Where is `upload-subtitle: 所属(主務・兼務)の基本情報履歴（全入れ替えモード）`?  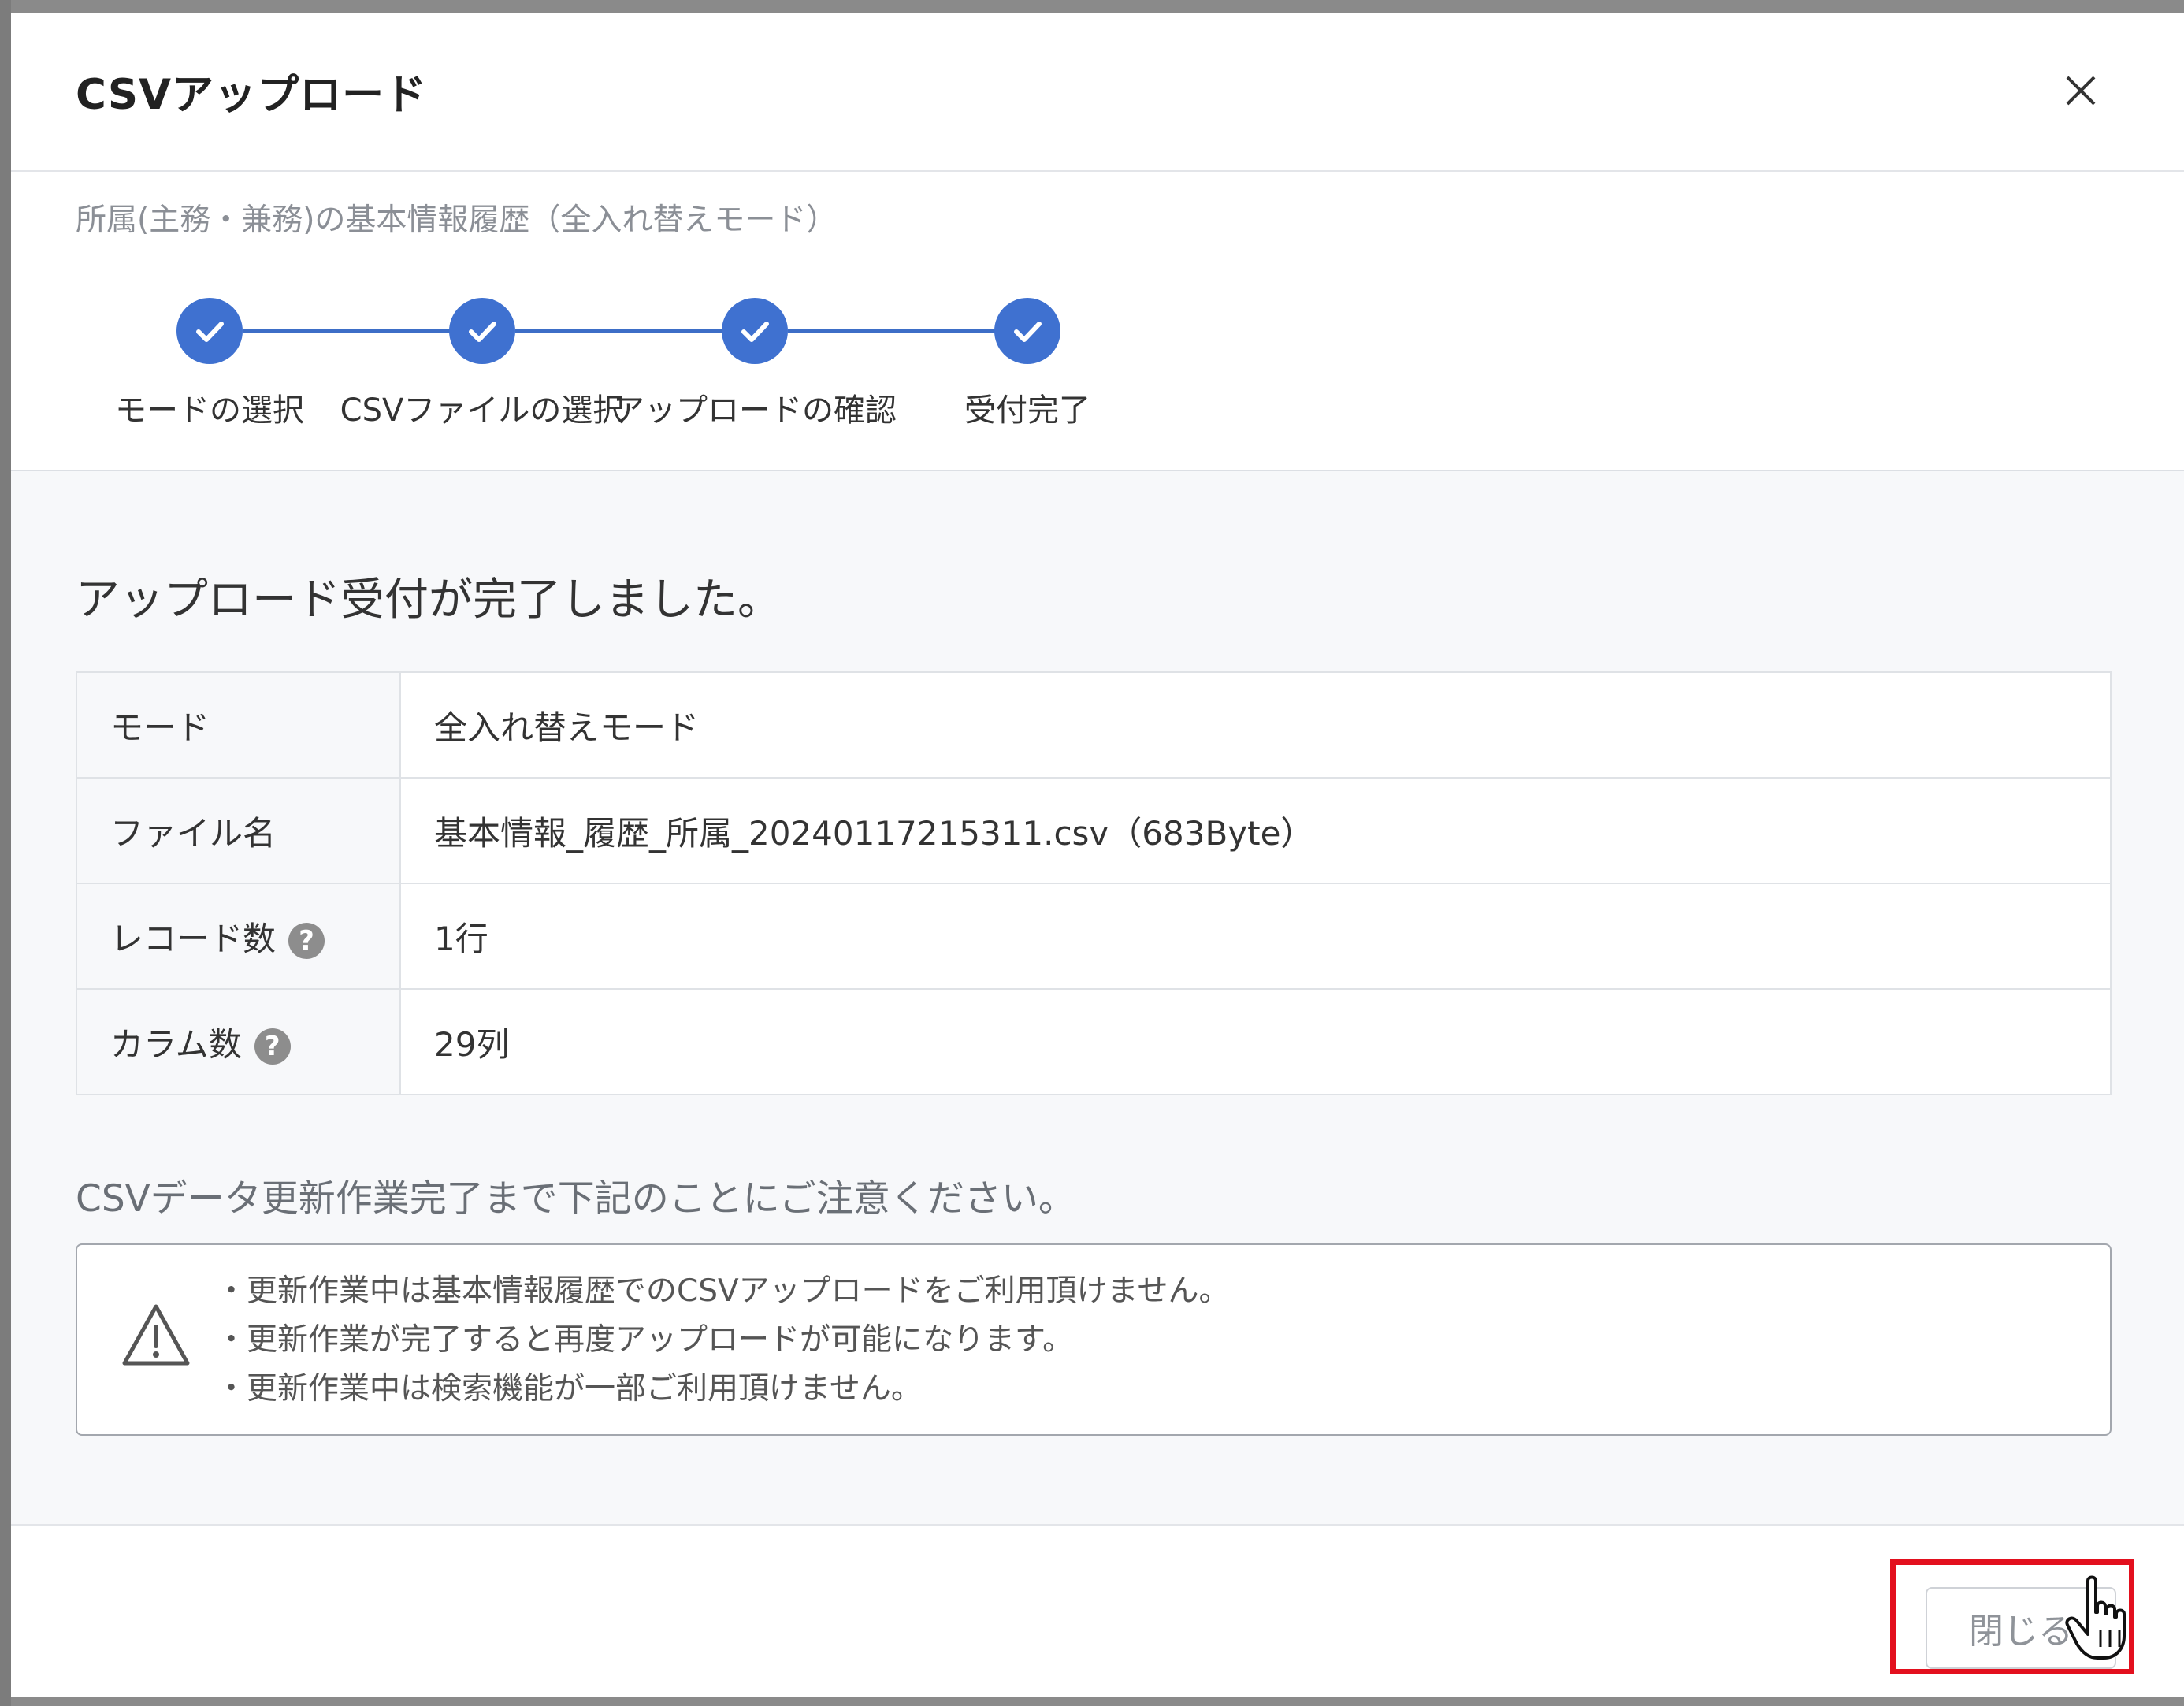
upload-subtitle: 所属(主務・兼務)の基本情報履歴（全入れ替えモード） is located at coordinates (457, 220).